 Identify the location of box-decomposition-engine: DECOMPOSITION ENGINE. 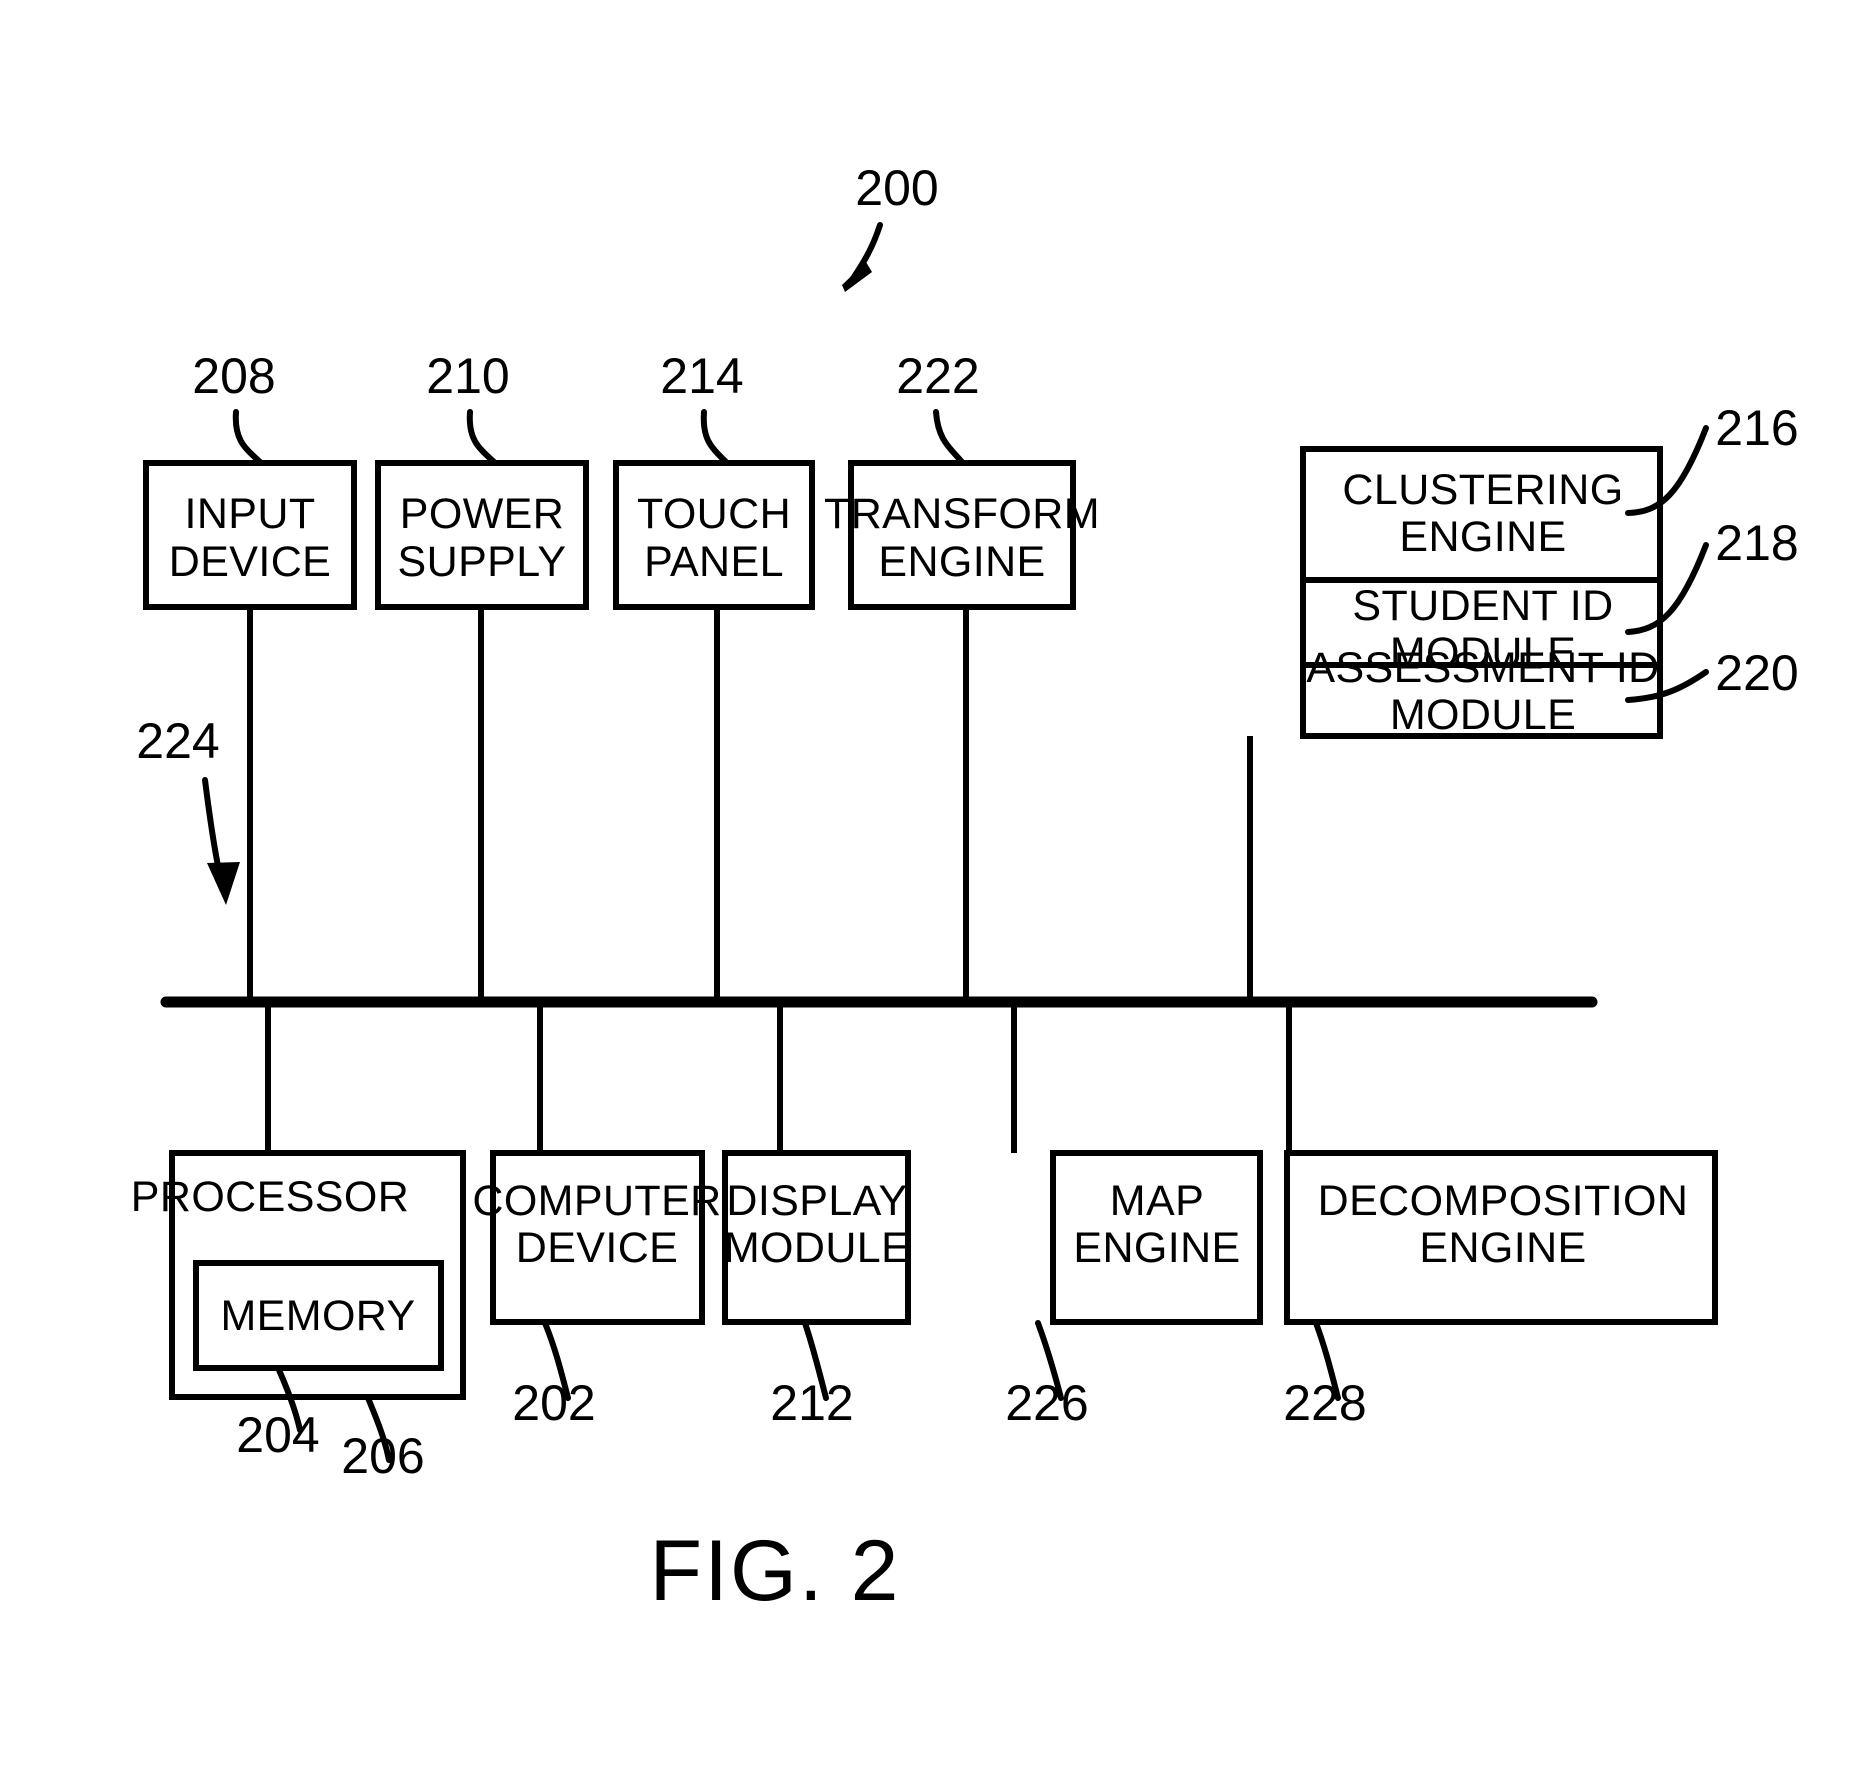
(1501, 1237).